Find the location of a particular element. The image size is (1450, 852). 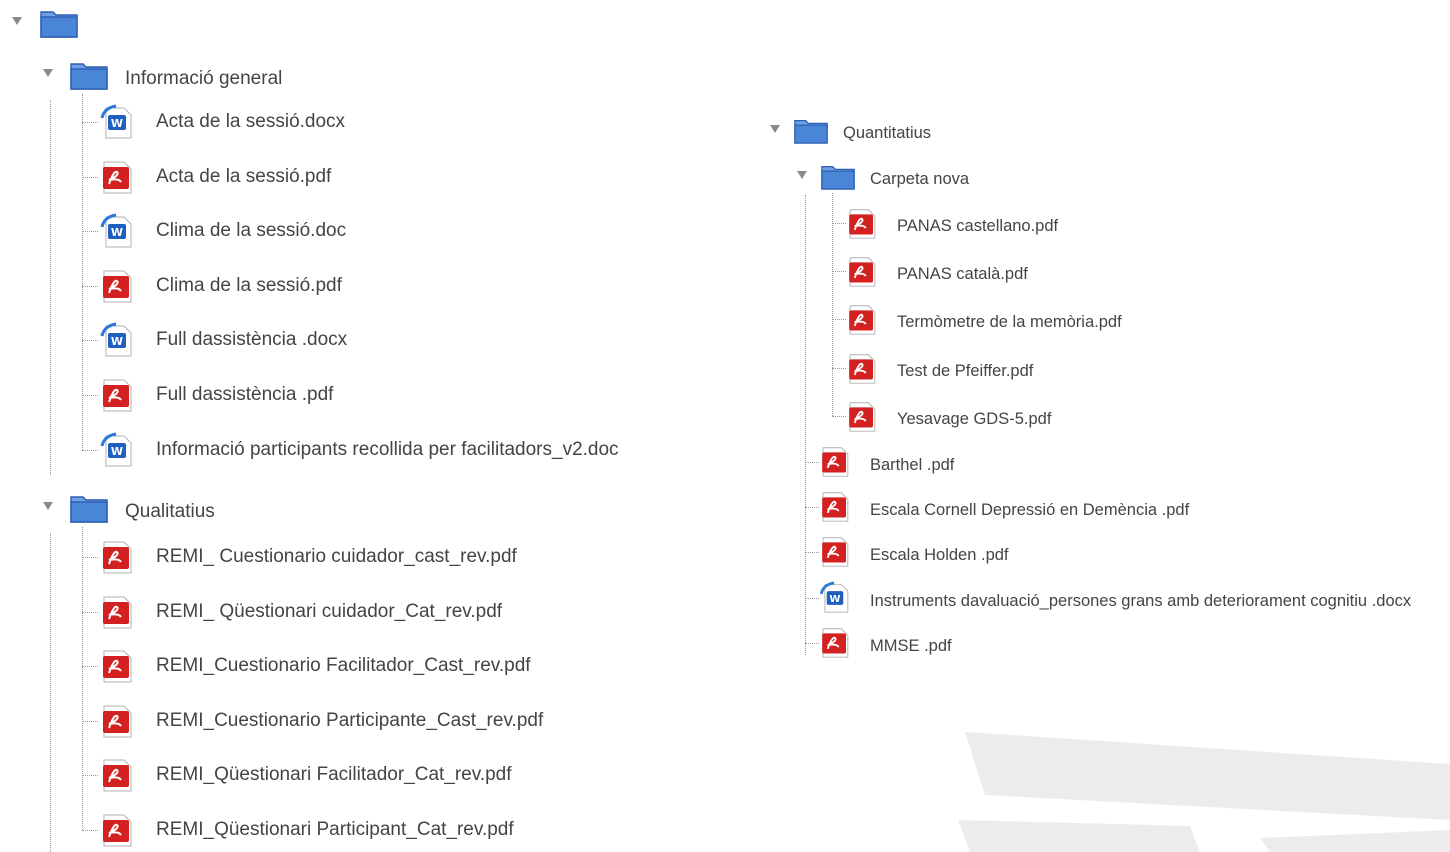

file-label: MMSE .pdf is located at coordinates (911, 646).